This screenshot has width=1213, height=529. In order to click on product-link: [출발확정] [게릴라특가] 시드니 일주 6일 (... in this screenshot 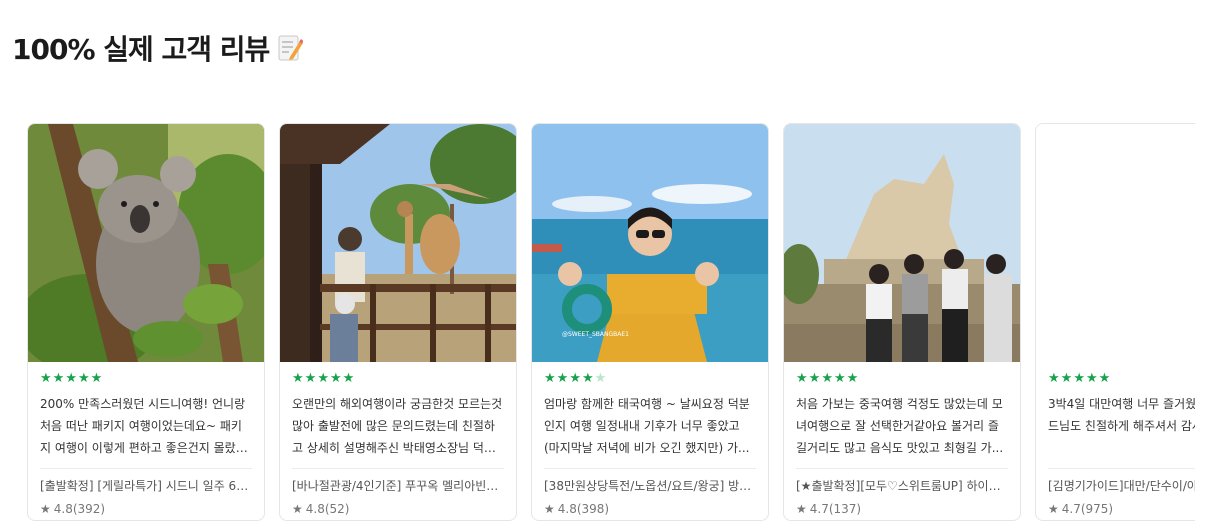, I will do `click(146, 485)`.